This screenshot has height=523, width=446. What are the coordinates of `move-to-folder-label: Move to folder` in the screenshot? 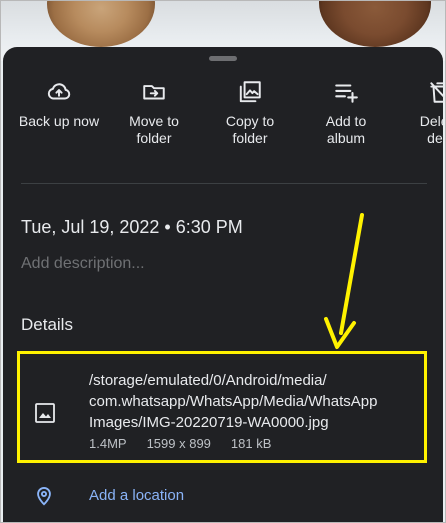 It's located at (154, 129).